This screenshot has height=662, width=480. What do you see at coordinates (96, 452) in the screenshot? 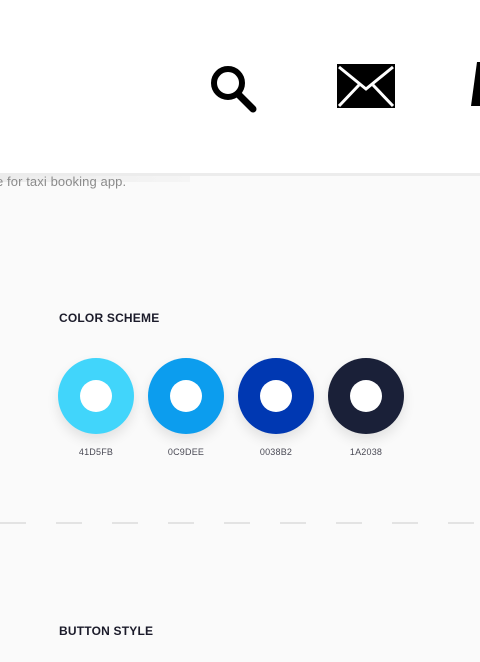
I see `swatch-label-1: 41D5FB` at bounding box center [96, 452].